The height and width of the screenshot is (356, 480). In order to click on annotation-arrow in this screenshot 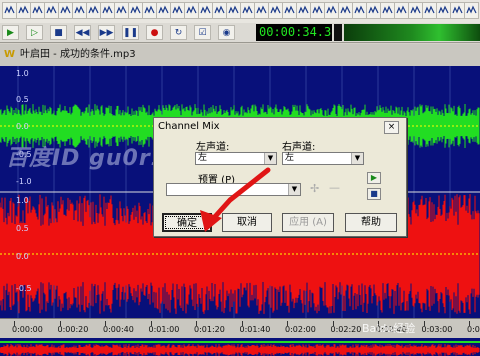, I will do `click(235, 199)`.